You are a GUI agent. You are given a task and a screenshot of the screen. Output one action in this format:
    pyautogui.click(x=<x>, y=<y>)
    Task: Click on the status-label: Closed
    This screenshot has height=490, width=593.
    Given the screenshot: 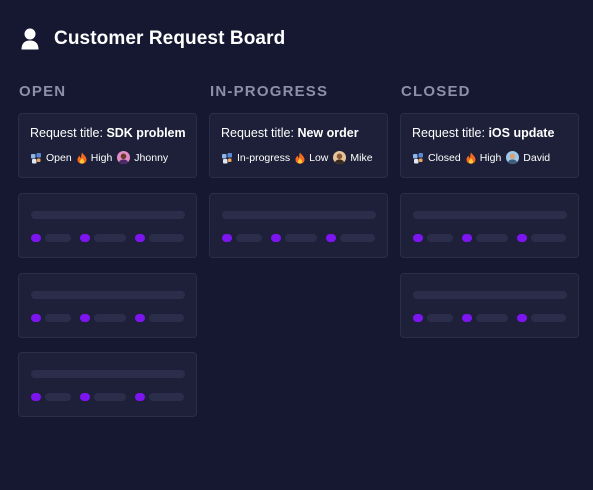 What is the action you would take?
    pyautogui.click(x=444, y=157)
    